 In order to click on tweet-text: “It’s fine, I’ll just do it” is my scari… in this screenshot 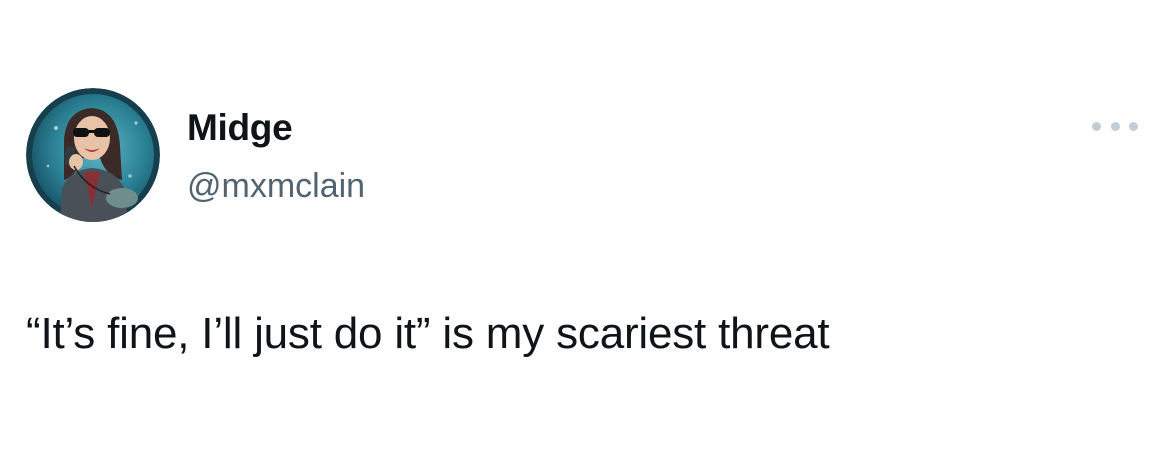, I will do `click(428, 333)`.